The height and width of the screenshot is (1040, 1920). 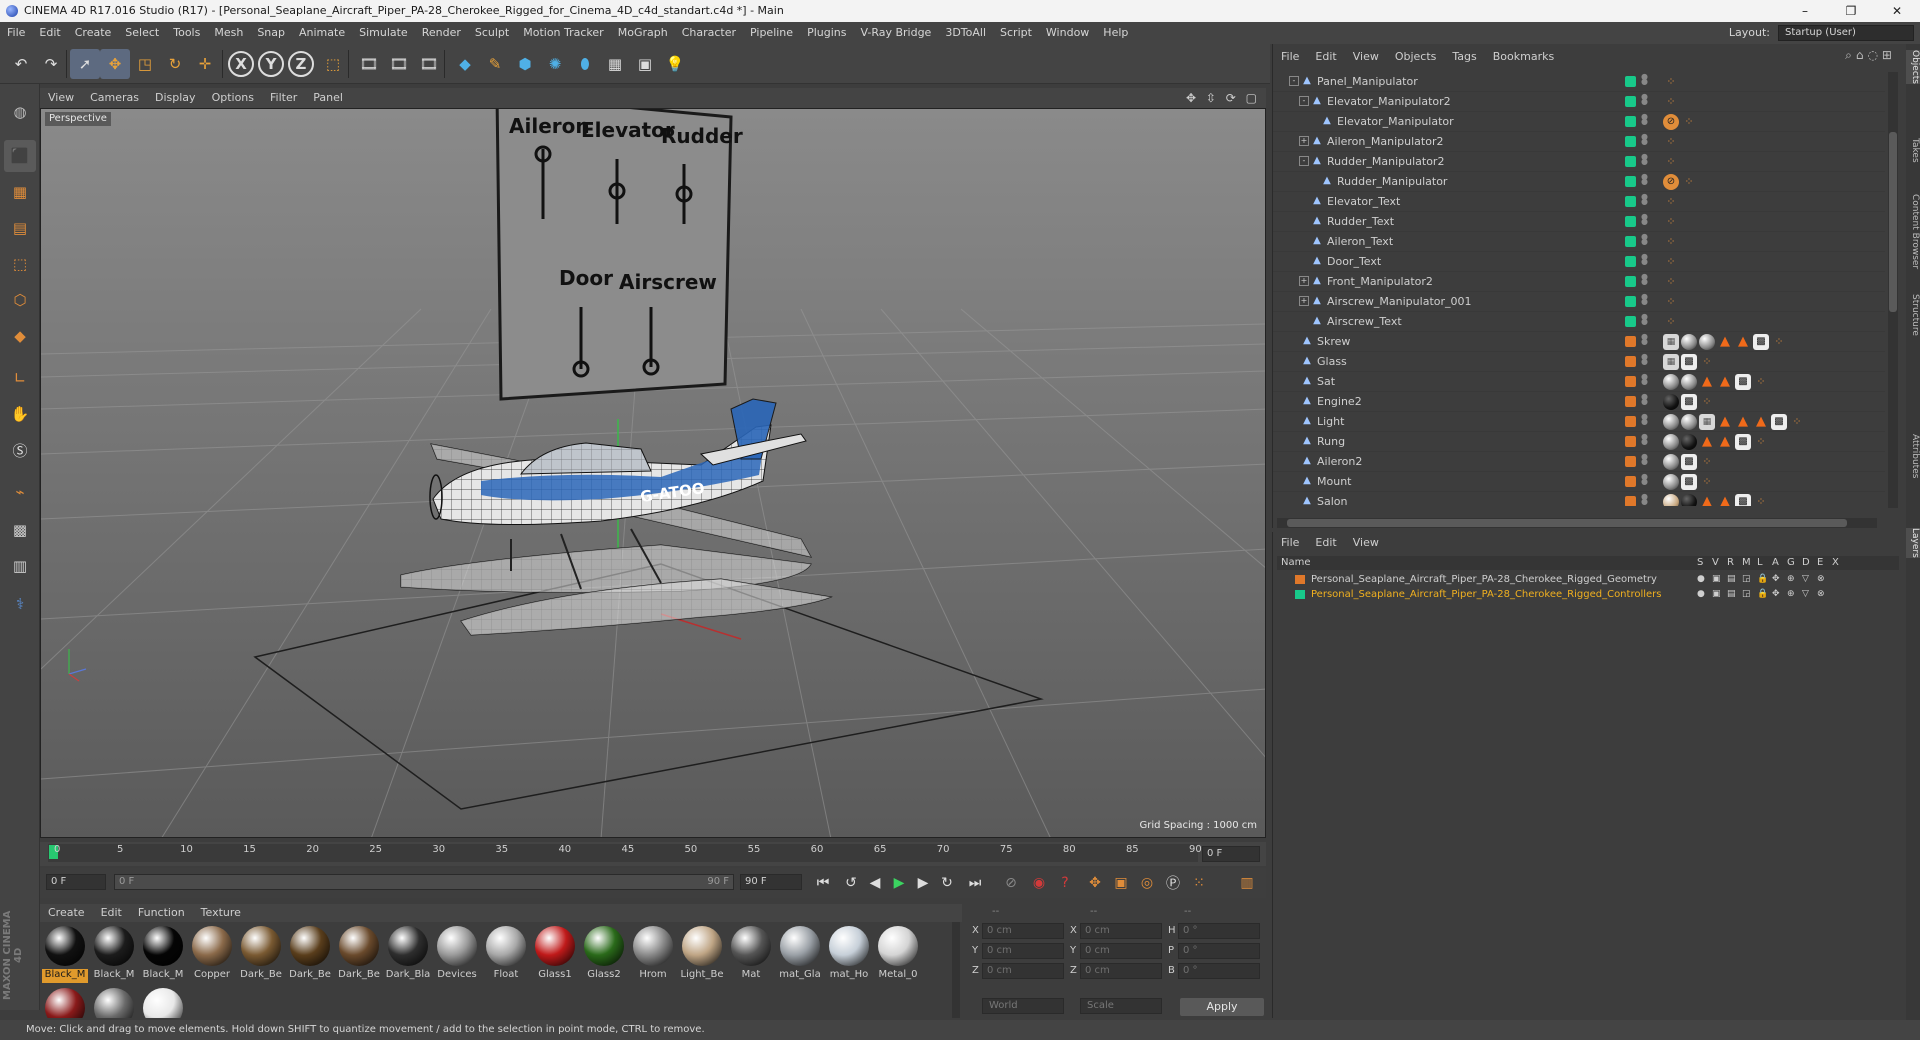 I want to click on material-scrollbar, so click(x=956, y=970).